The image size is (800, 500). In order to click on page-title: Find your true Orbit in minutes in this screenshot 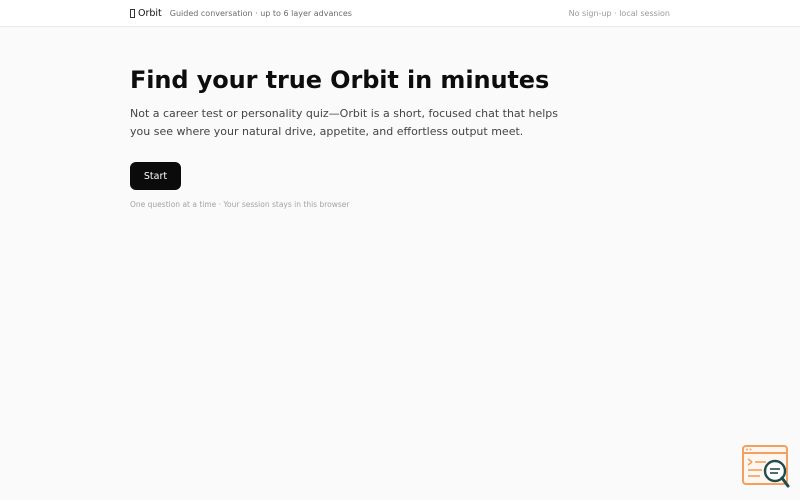, I will do `click(340, 80)`.